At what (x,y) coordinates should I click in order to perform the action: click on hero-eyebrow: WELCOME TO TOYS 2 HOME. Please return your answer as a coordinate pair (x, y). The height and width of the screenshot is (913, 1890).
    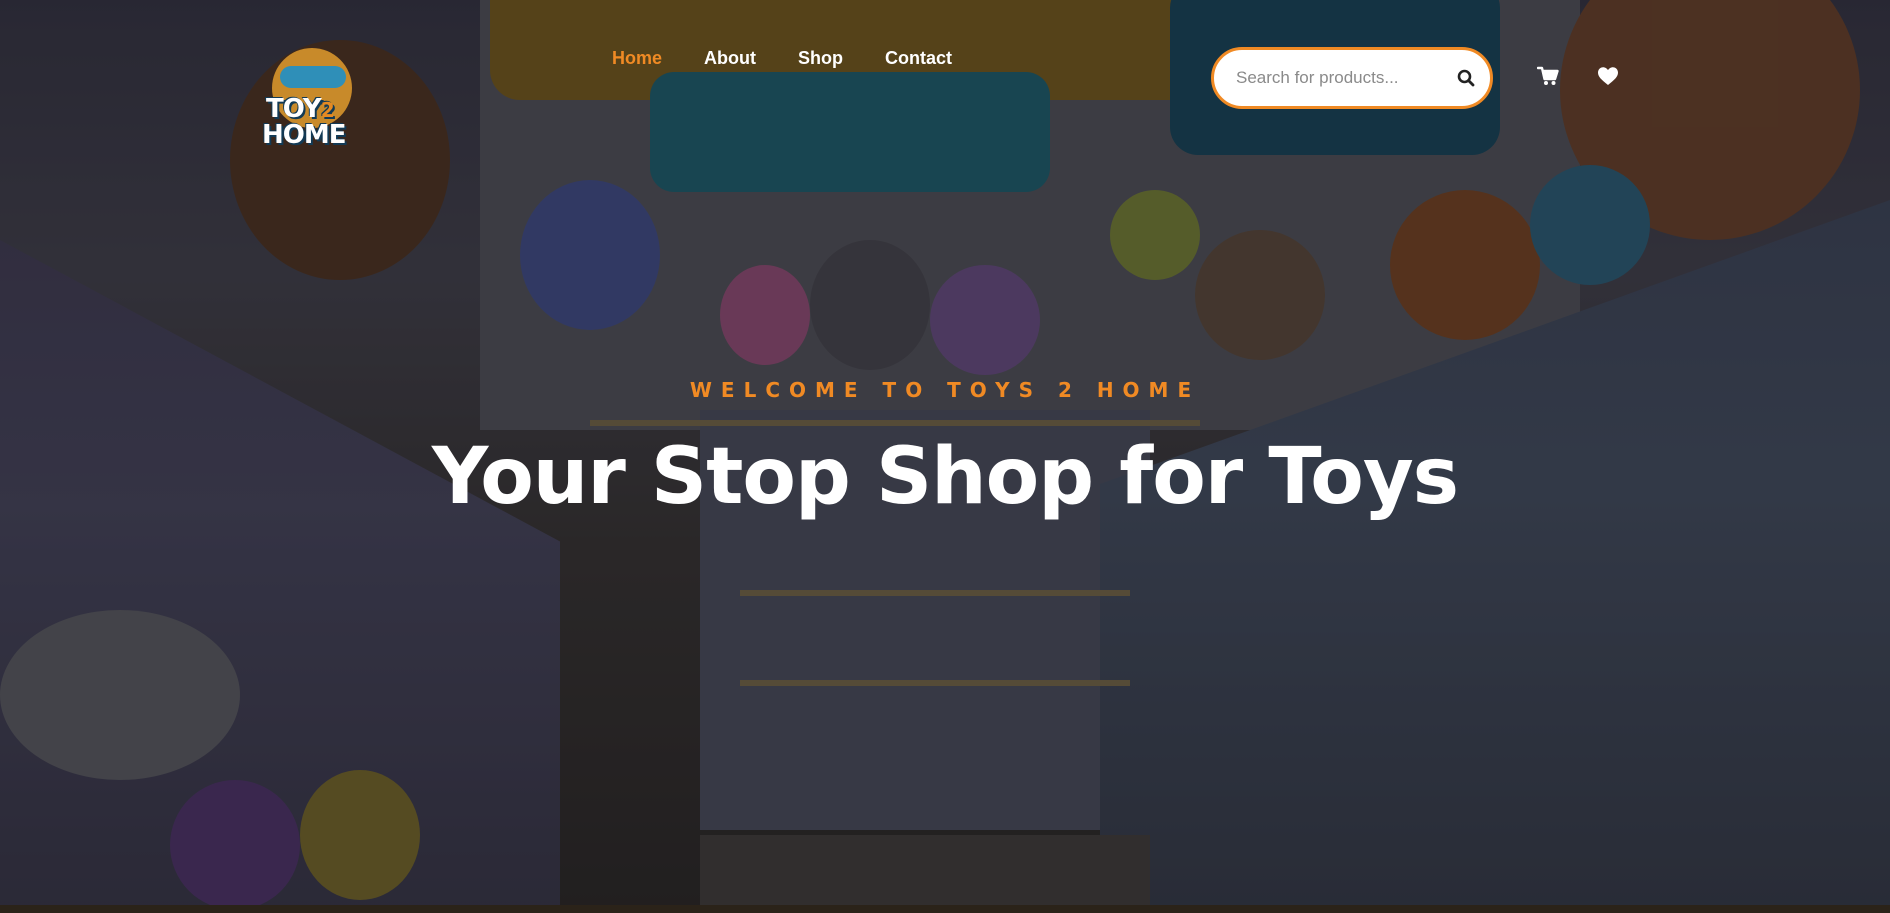
    Looking at the image, I should click on (945, 390).